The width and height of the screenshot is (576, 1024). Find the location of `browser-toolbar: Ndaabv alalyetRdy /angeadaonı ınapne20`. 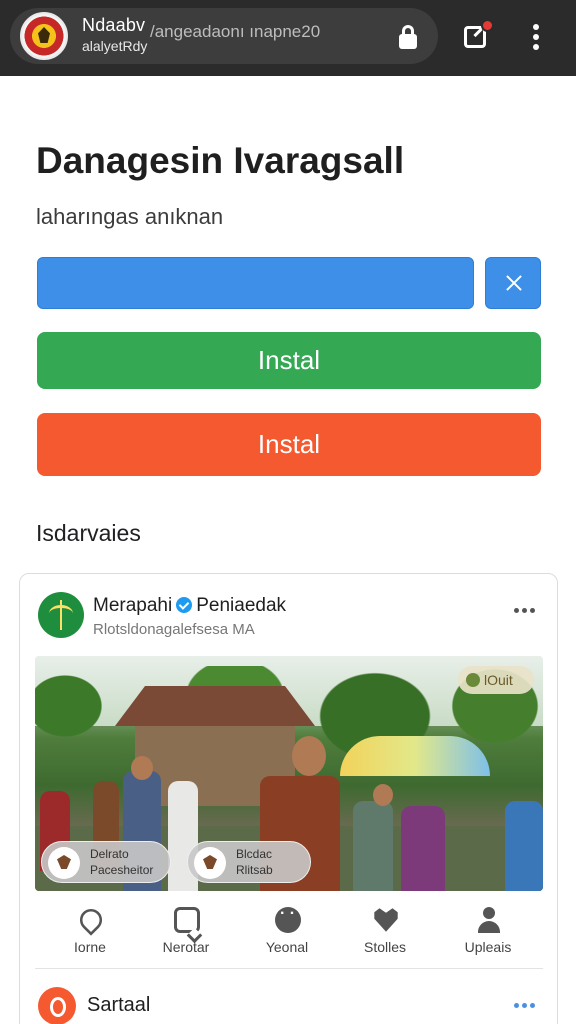

browser-toolbar: Ndaabv alalyetRdy /angeadaonı ınapne20 is located at coordinates (288, 38).